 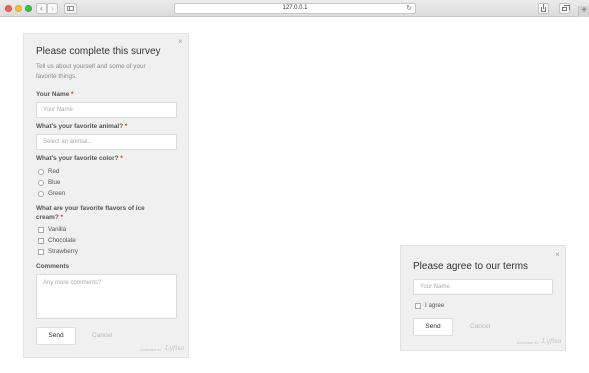 What do you see at coordinates (72, 283) in the screenshot?
I see `comments-placeholder: Any more comments?` at bounding box center [72, 283].